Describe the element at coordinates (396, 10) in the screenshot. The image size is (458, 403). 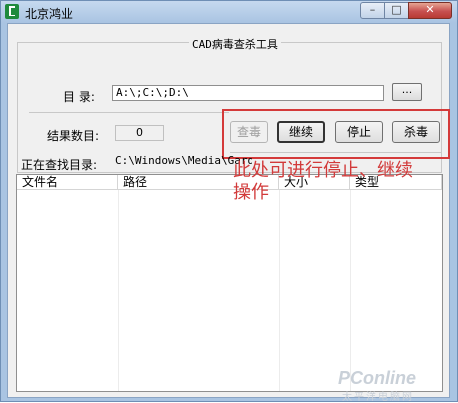
I see `maximize-button: □` at that location.